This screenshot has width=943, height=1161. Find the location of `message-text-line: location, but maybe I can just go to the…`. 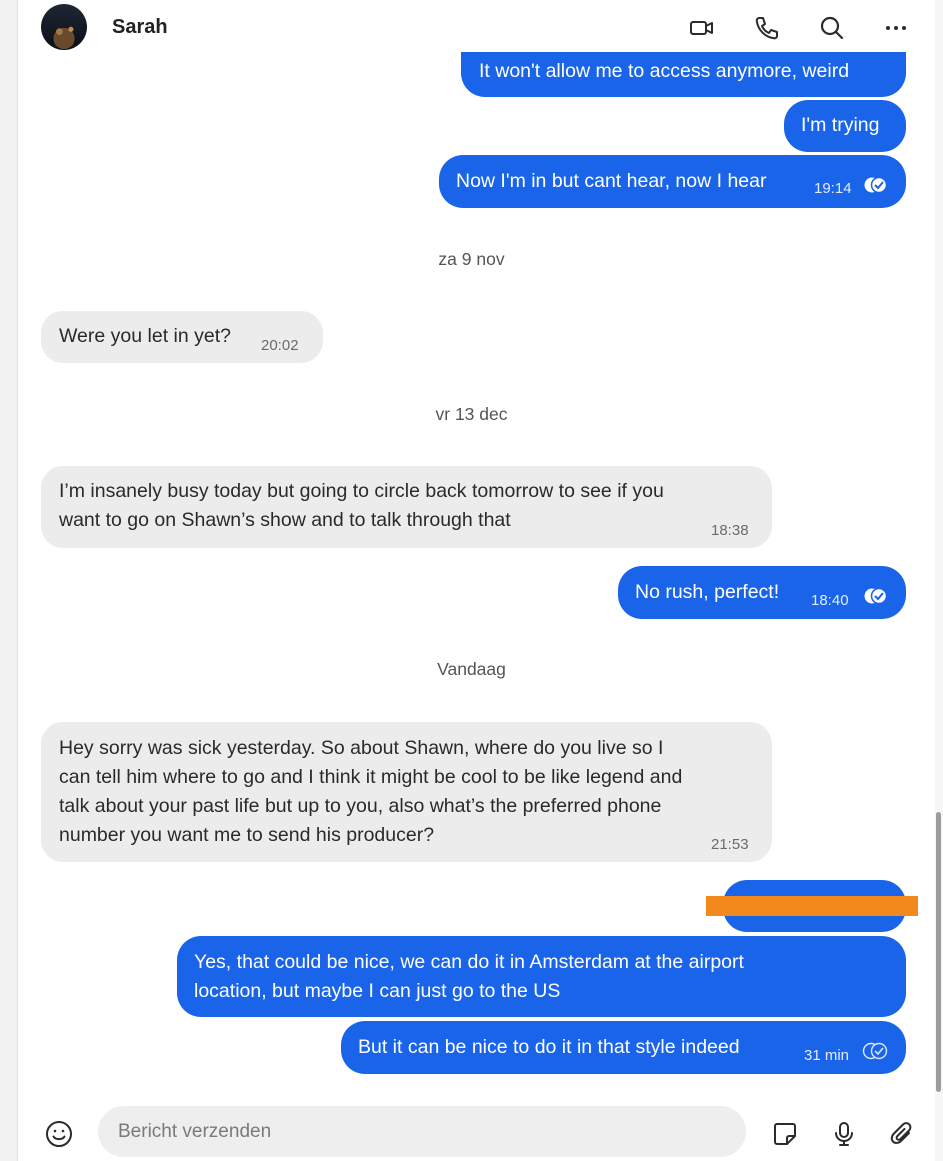

message-text-line: location, but maybe I can just go to the… is located at coordinates (377, 991).